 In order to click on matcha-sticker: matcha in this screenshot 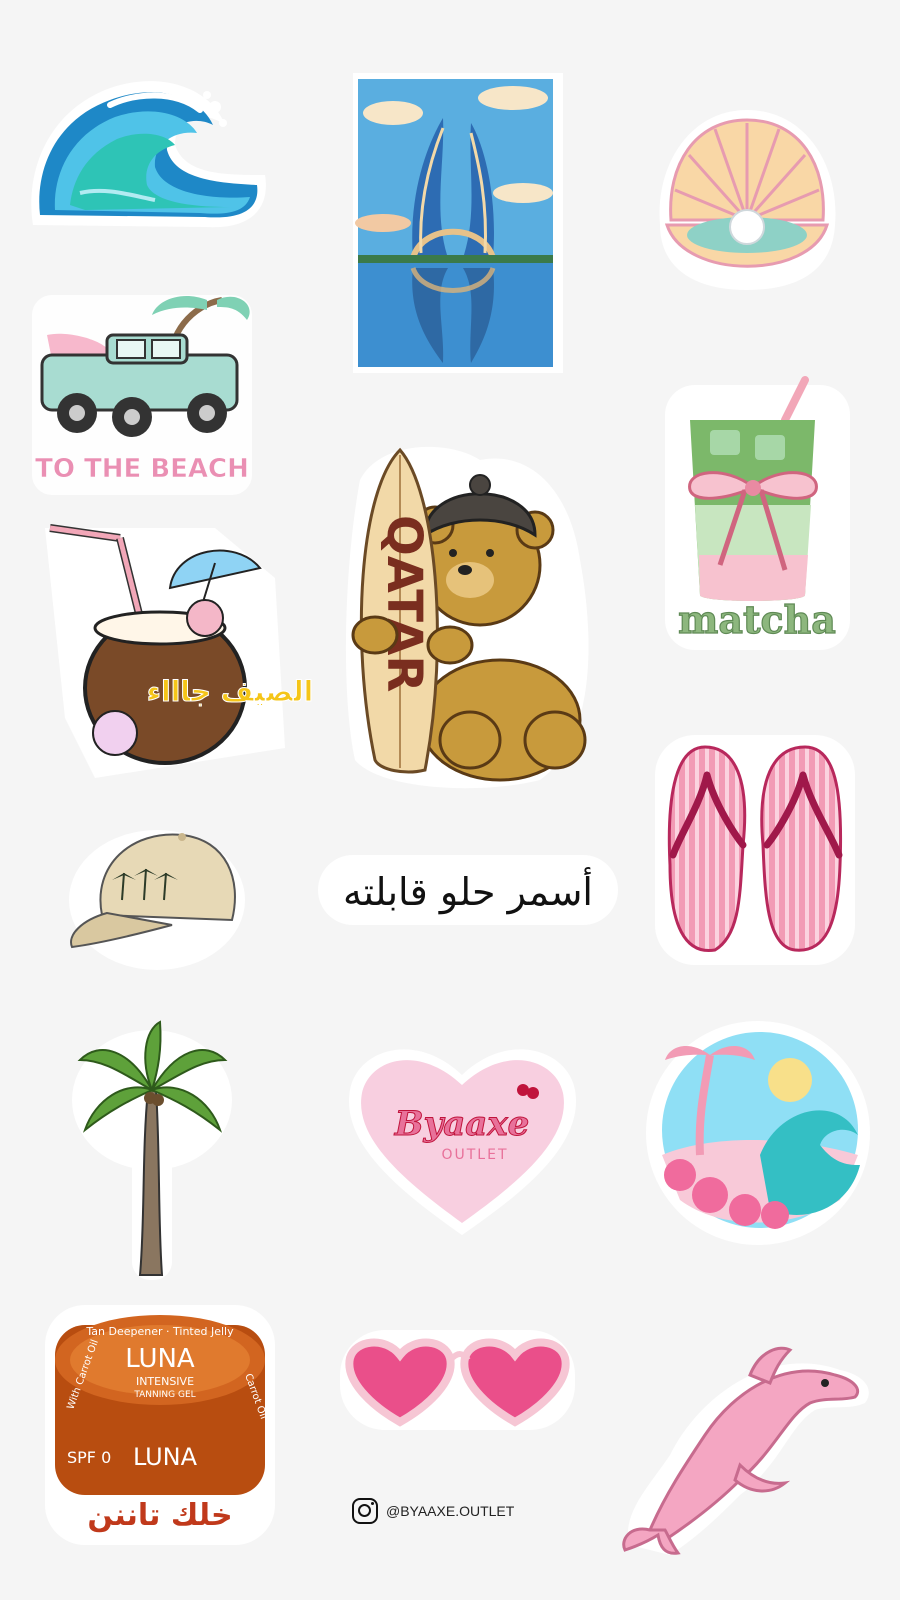, I will do `click(757, 512)`.